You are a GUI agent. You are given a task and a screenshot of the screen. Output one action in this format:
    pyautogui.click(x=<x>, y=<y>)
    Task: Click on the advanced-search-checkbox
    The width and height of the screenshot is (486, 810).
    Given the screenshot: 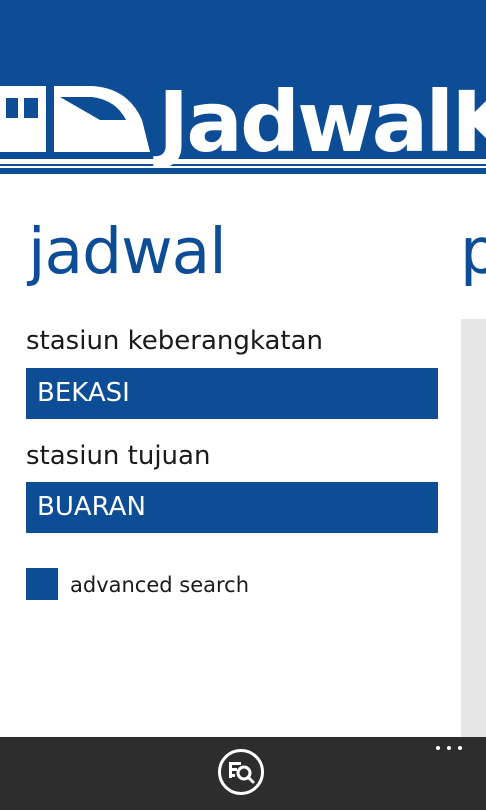 What is the action you would take?
    pyautogui.click(x=42, y=584)
    